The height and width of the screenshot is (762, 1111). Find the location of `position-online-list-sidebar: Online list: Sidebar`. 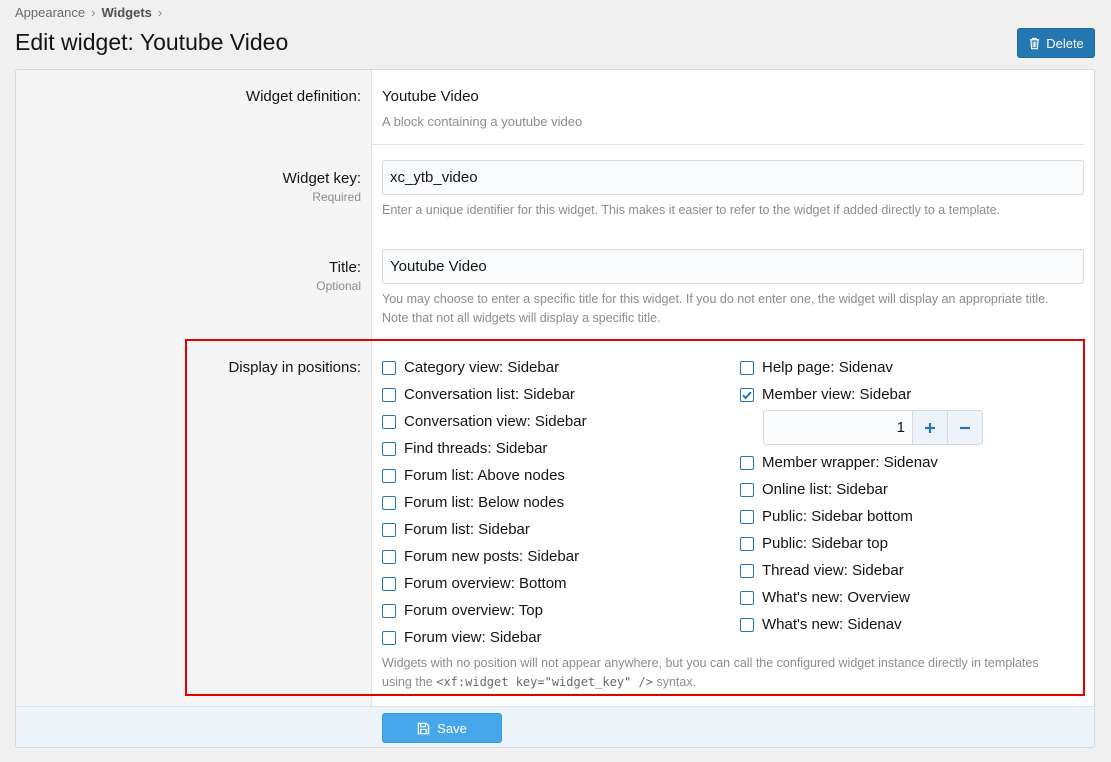

position-online-list-sidebar: Online list: Sidebar is located at coordinates (814, 489).